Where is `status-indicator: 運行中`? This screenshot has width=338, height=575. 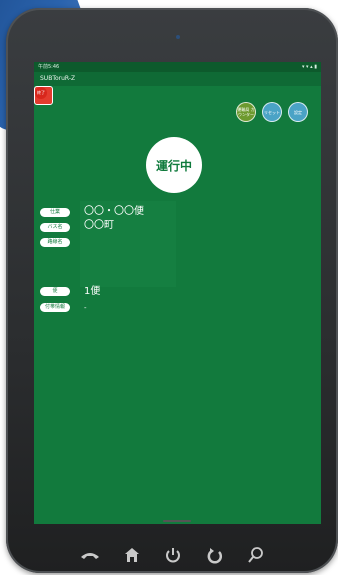
status-indicator: 運行中 is located at coordinates (174, 165).